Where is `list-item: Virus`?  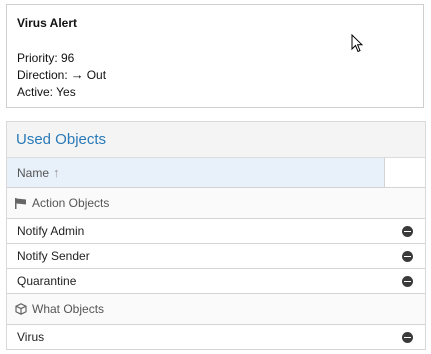
list-item: Virus is located at coordinates (216, 337).